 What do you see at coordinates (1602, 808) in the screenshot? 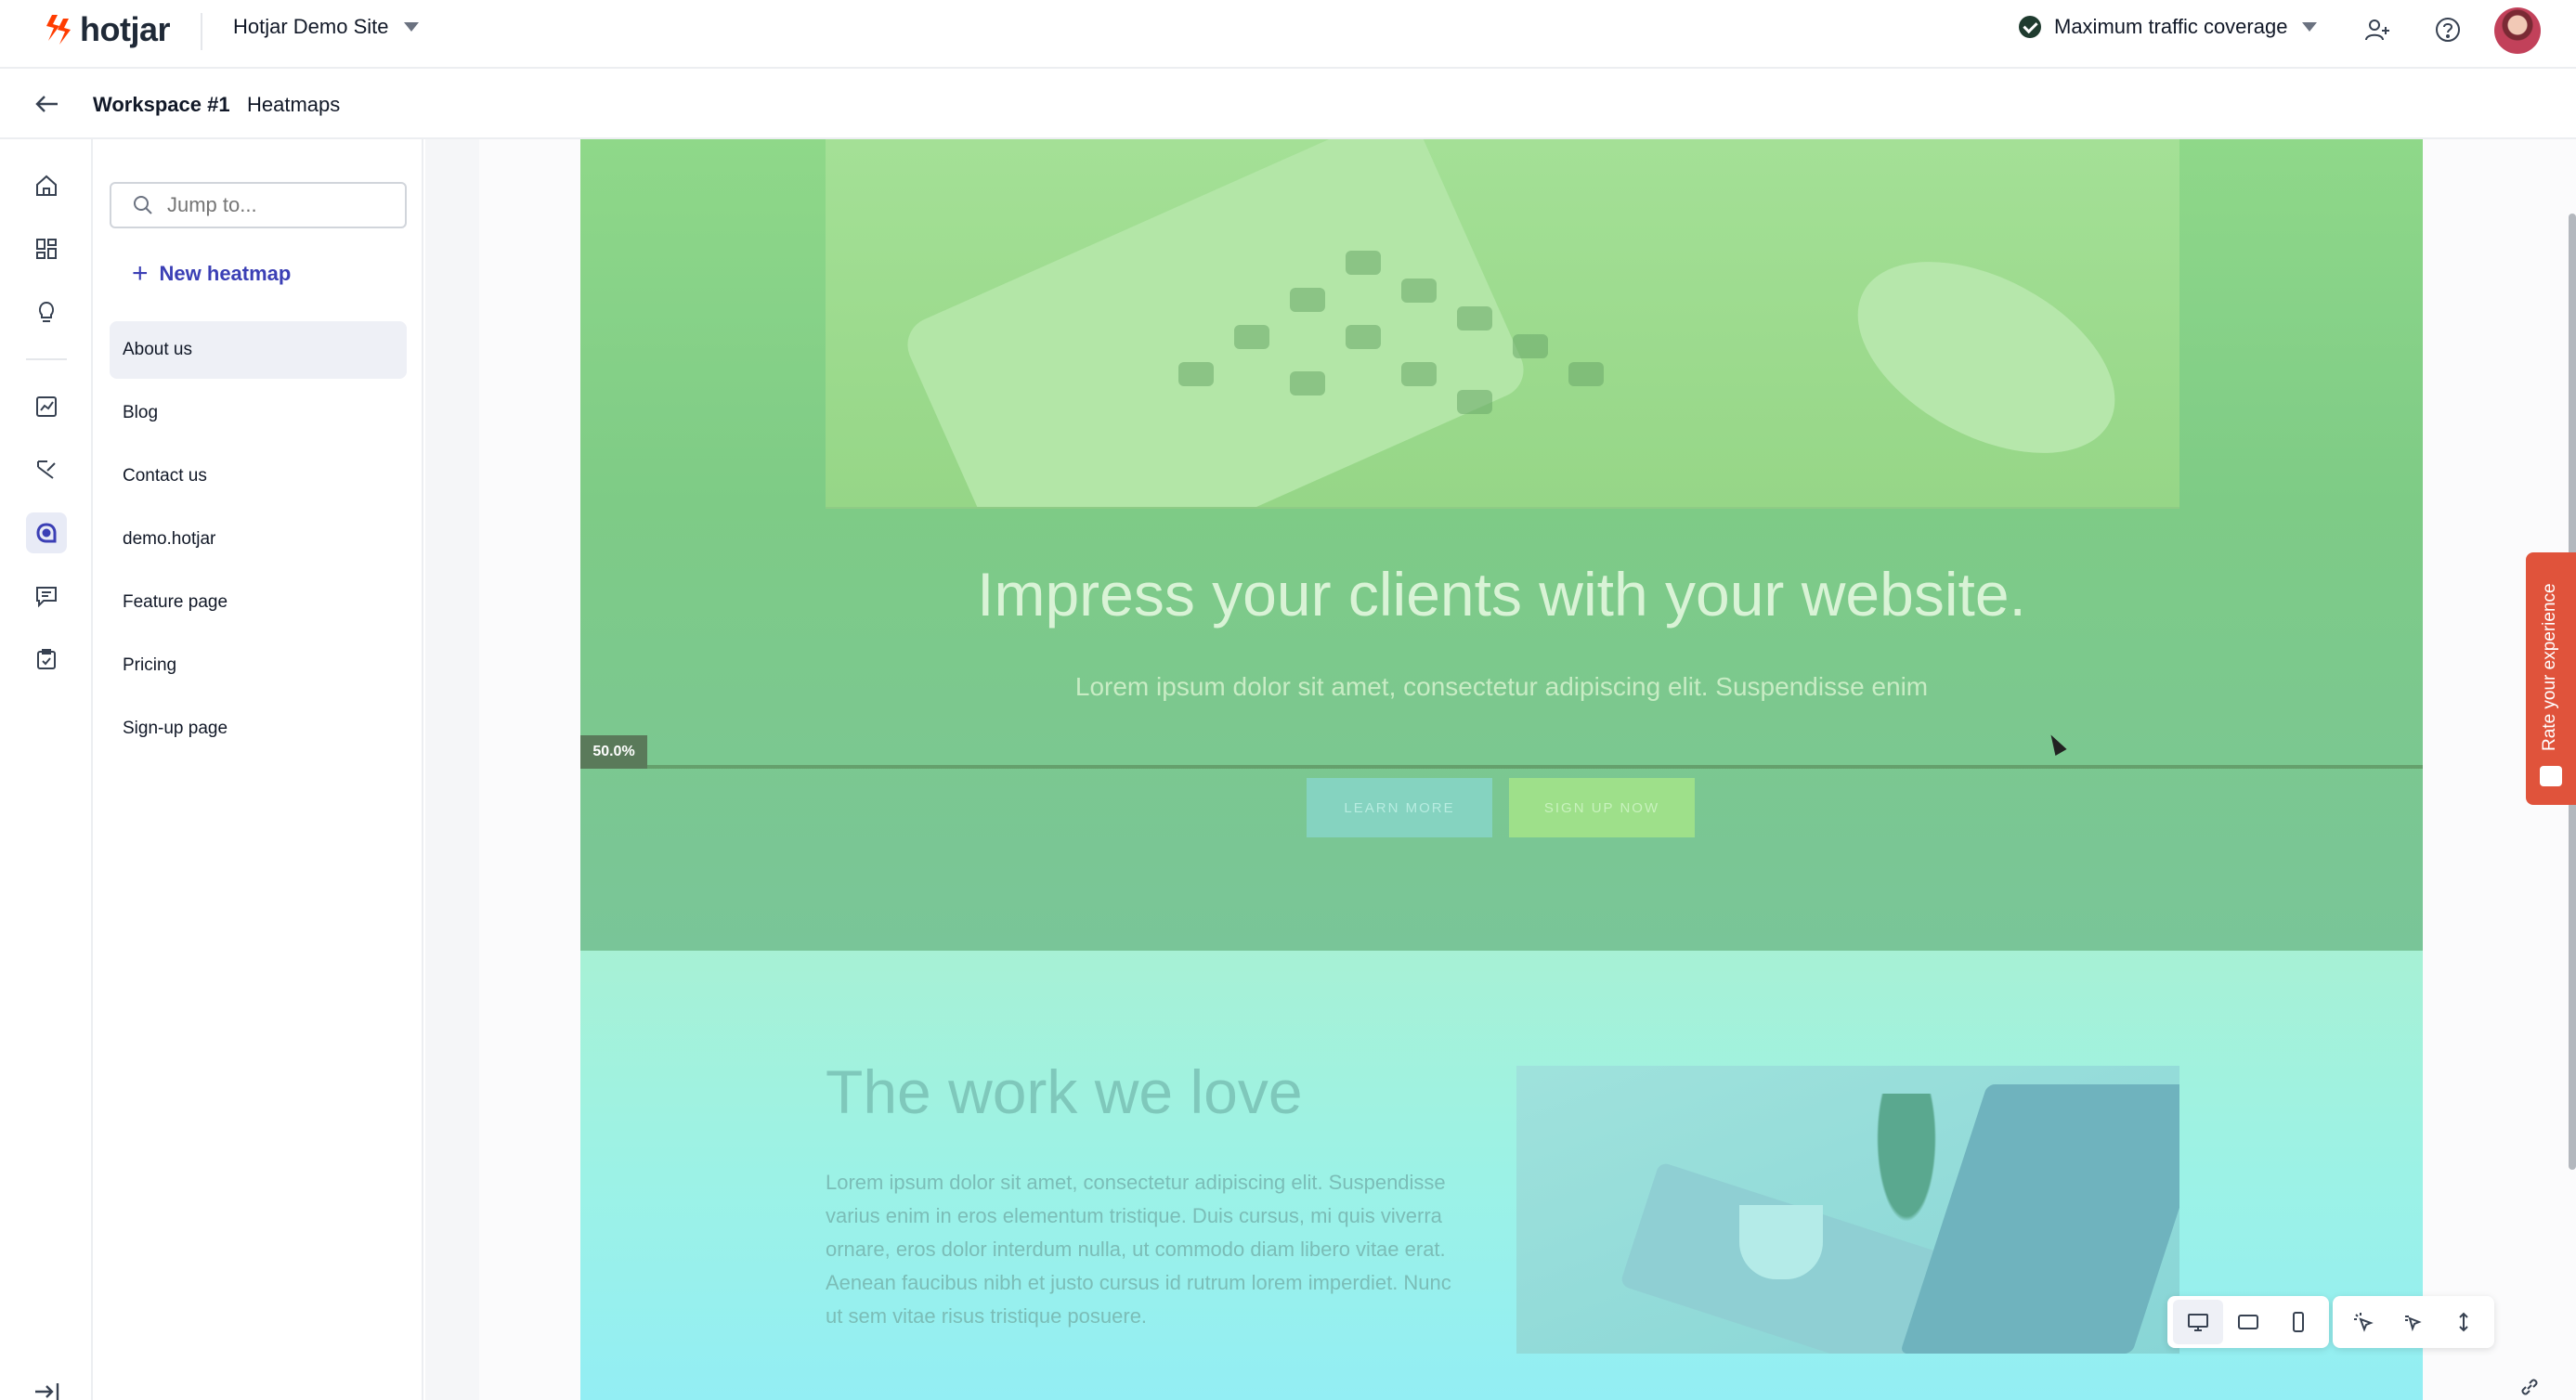
I see `sign-up-button: SIGN UP NOW` at bounding box center [1602, 808].